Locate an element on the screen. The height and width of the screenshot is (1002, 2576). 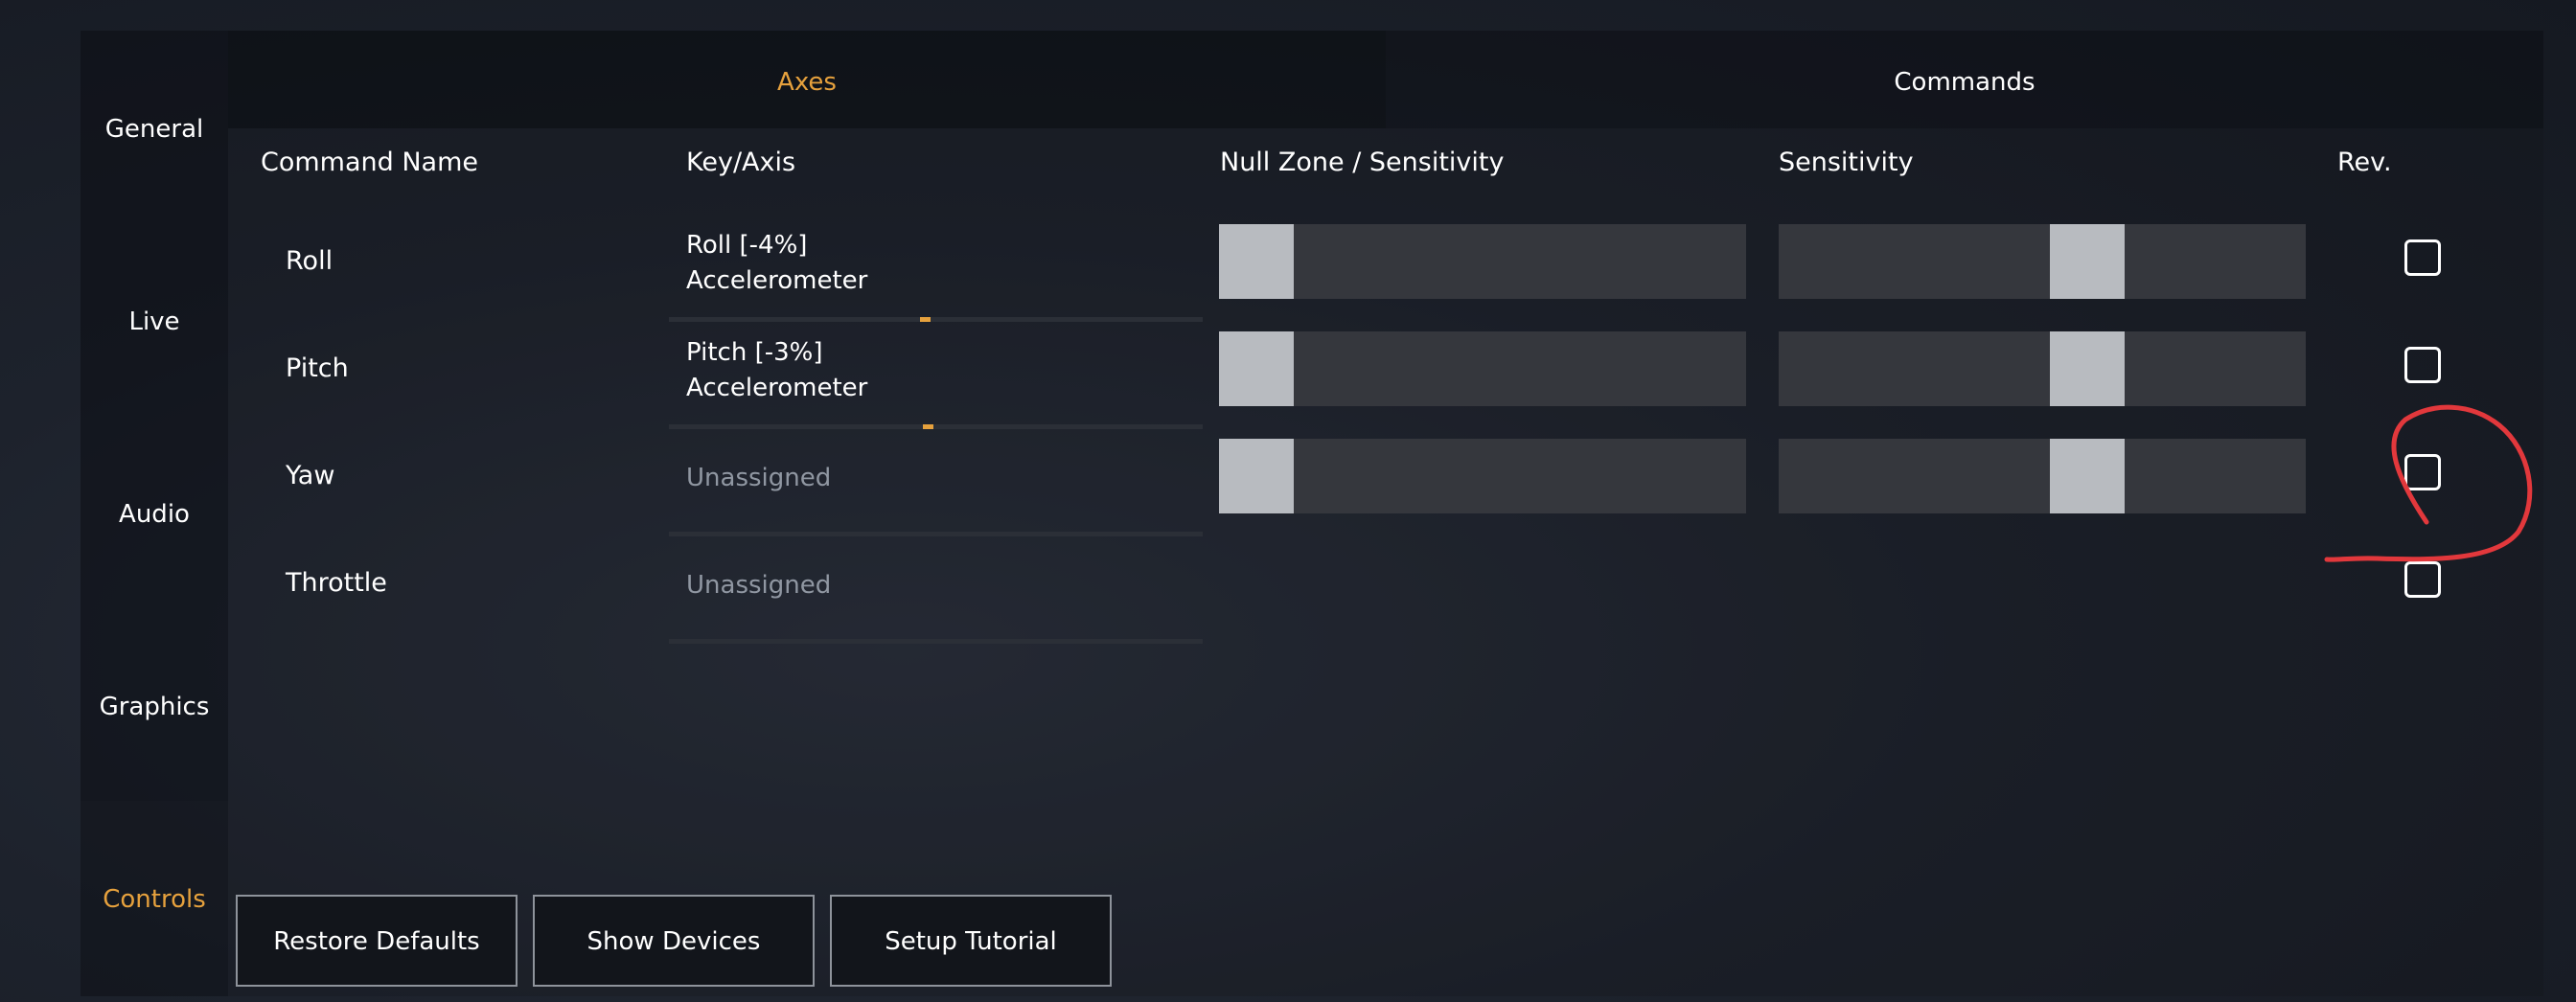
tab-commands: Commands is located at coordinates (1965, 79).